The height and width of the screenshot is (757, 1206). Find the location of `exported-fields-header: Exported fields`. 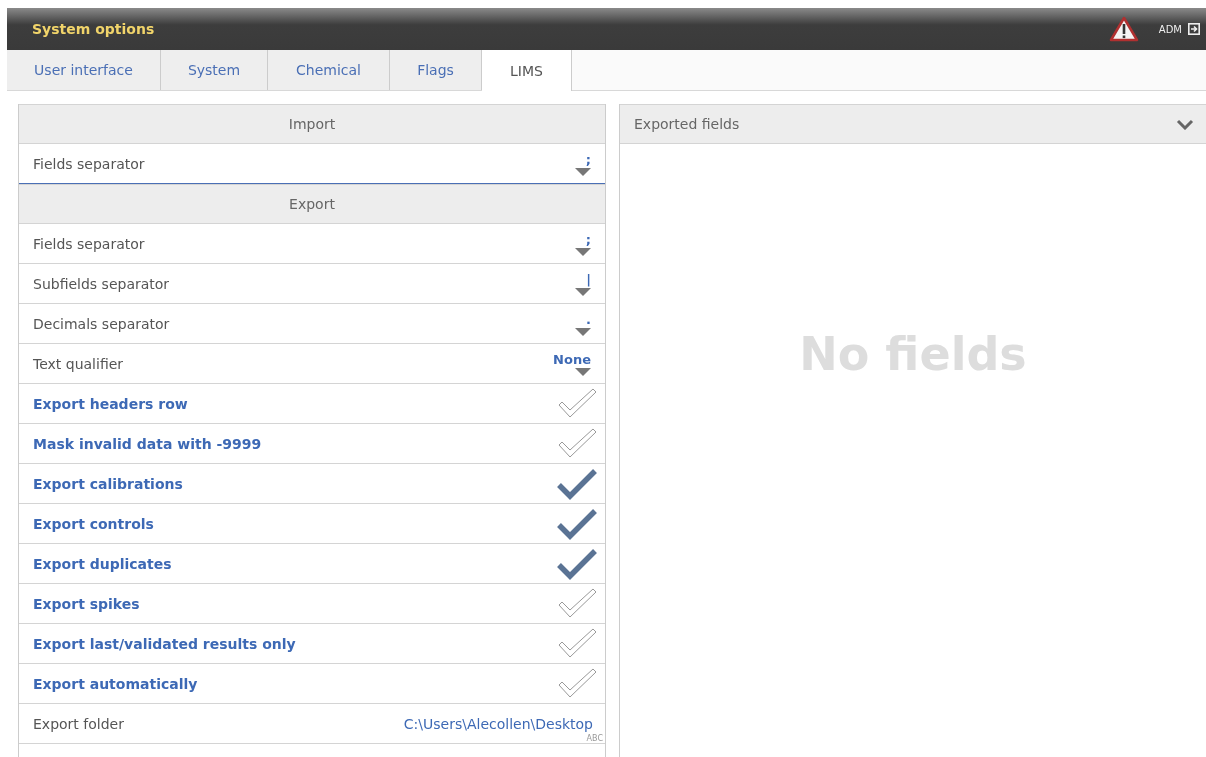

exported-fields-header: Exported fields is located at coordinates (913, 124).